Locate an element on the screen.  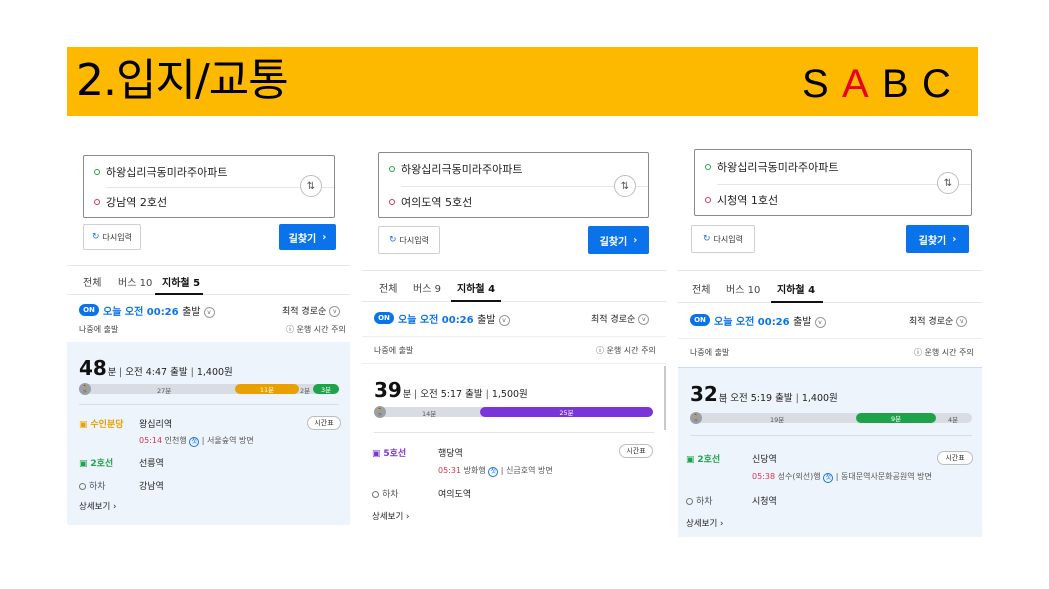
first-train-icon: 첫 is located at coordinates (493, 472).